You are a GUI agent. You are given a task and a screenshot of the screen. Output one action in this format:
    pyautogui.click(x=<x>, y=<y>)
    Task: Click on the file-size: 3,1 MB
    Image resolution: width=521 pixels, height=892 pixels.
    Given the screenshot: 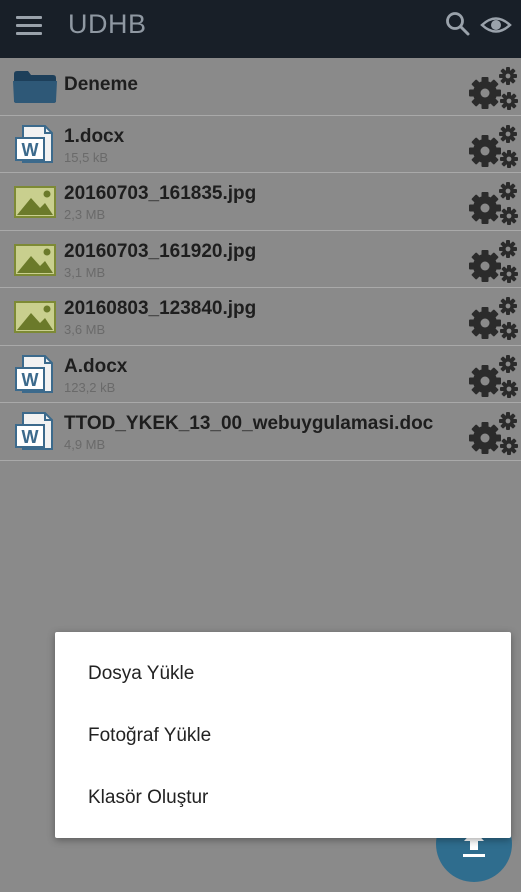 What is the action you would take?
    pyautogui.click(x=85, y=272)
    